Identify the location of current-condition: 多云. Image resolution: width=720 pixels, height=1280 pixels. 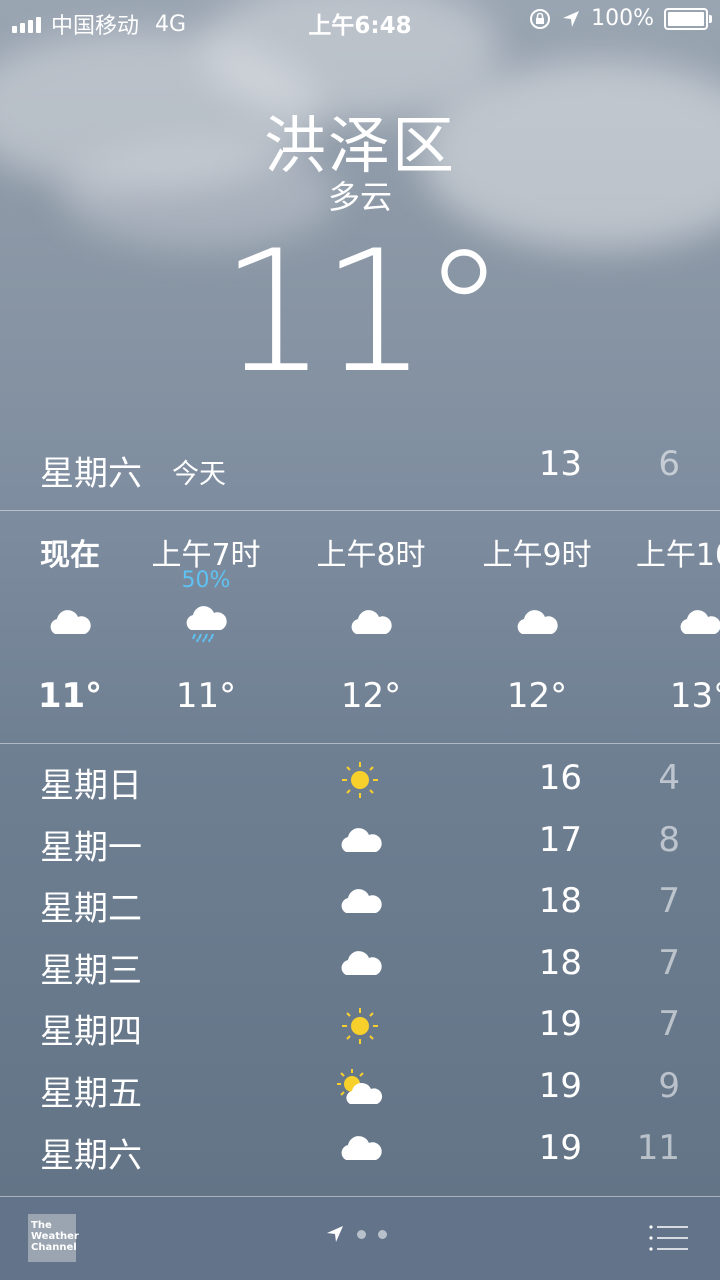
(359, 197).